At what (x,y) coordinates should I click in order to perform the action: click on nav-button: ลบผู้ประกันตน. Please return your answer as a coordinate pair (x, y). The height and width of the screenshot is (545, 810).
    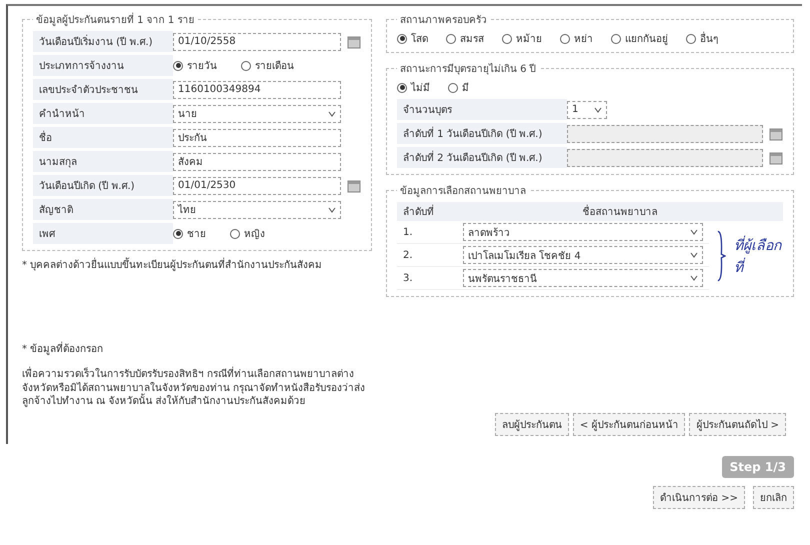
    Looking at the image, I should click on (531, 424).